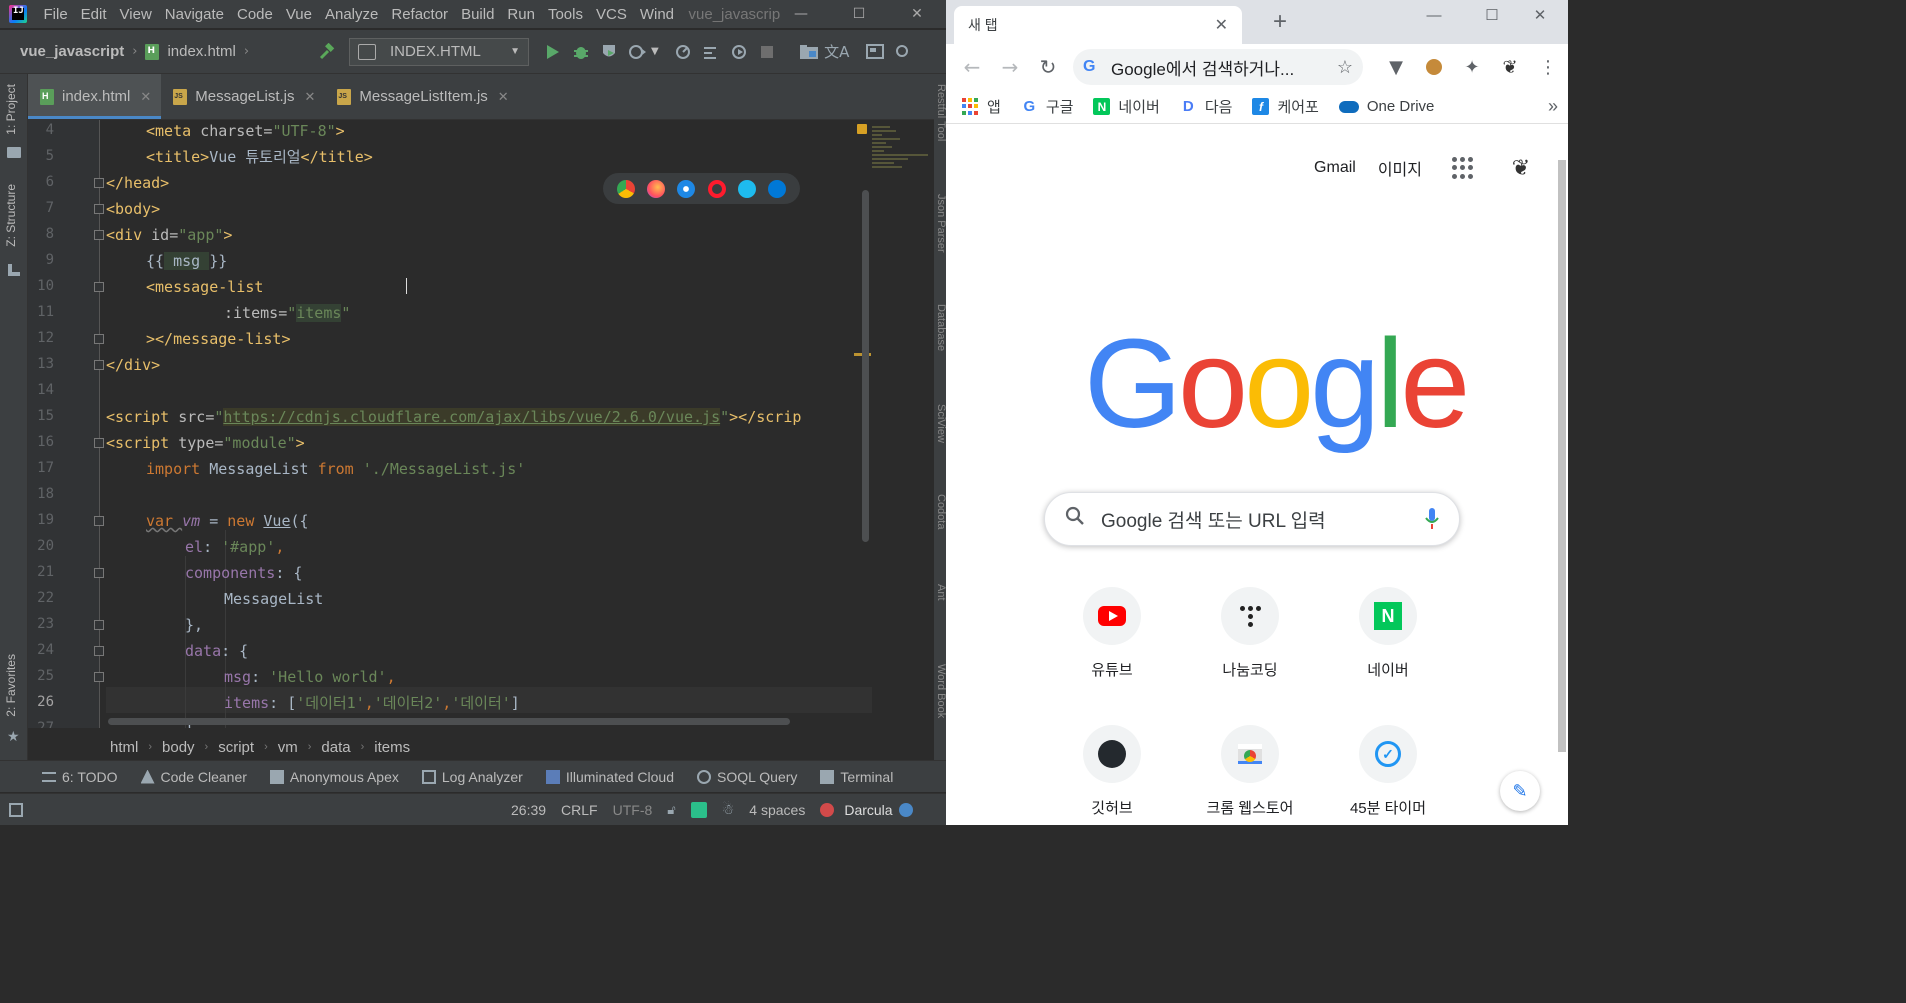 This screenshot has height=1003, width=1906. I want to click on restful-tool-tab: Restful Tool, so click(940, 112).